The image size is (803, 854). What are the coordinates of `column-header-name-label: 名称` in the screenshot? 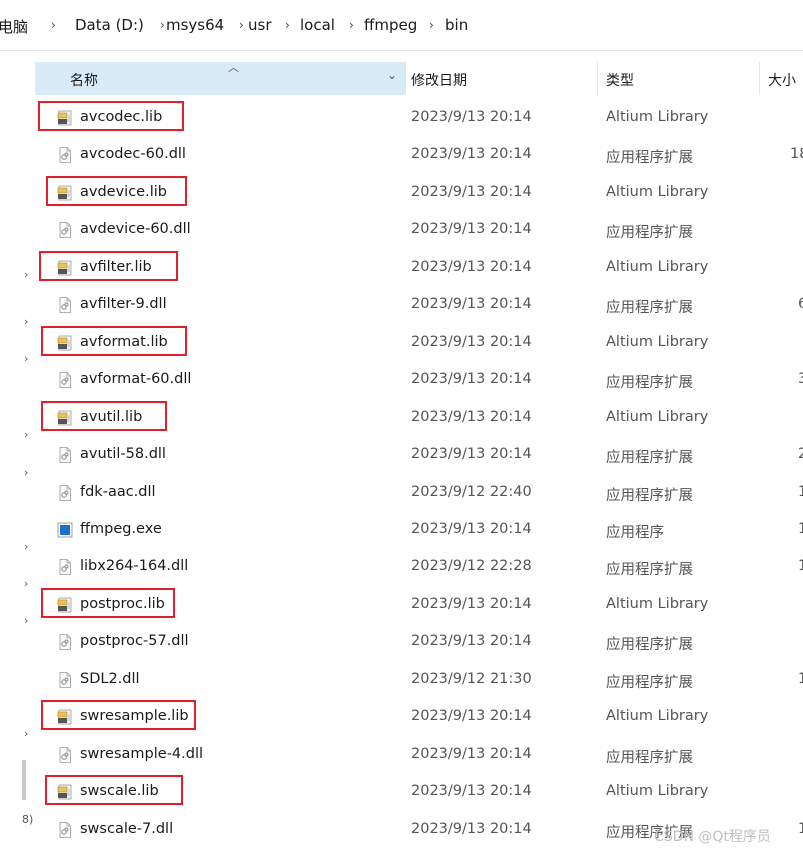 It's located at (84, 81).